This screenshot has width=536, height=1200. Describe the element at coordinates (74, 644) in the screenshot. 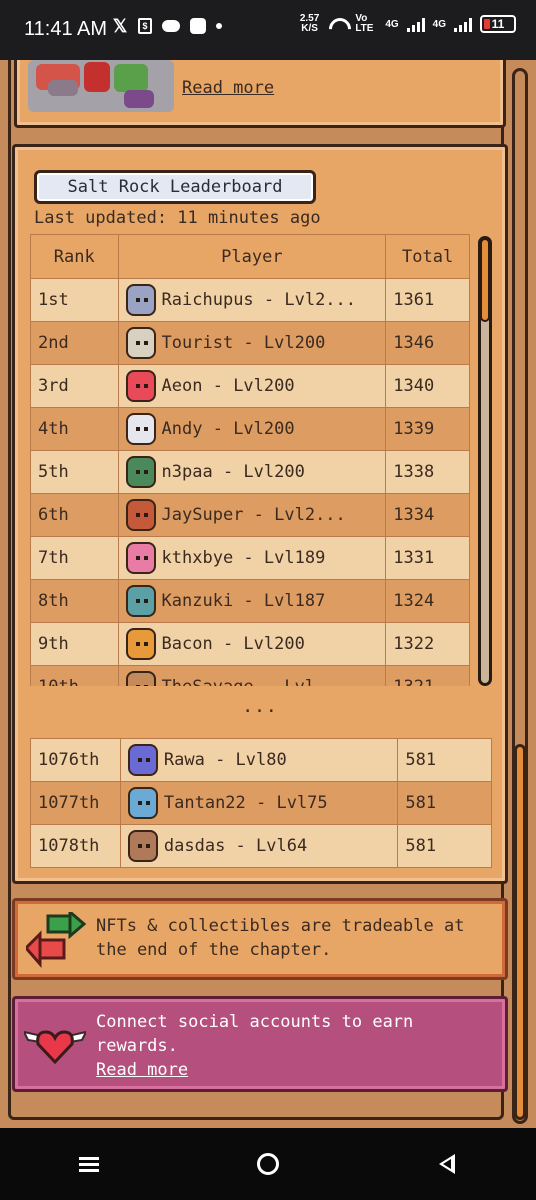

I see `rank-cell: 9th` at that location.